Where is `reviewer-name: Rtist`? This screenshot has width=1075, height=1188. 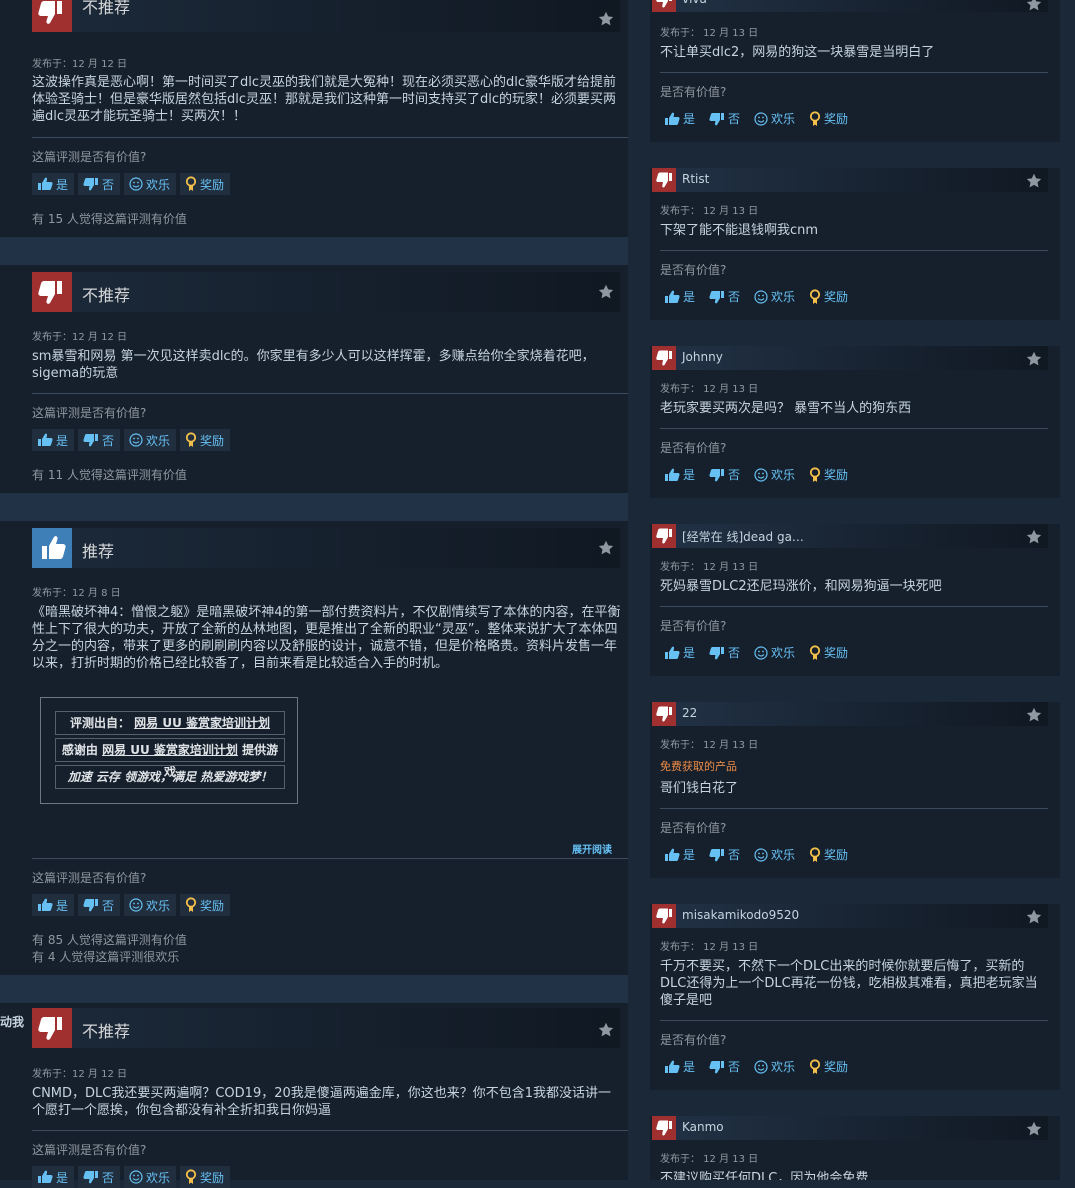
reviewer-name: Rtist is located at coordinates (695, 179).